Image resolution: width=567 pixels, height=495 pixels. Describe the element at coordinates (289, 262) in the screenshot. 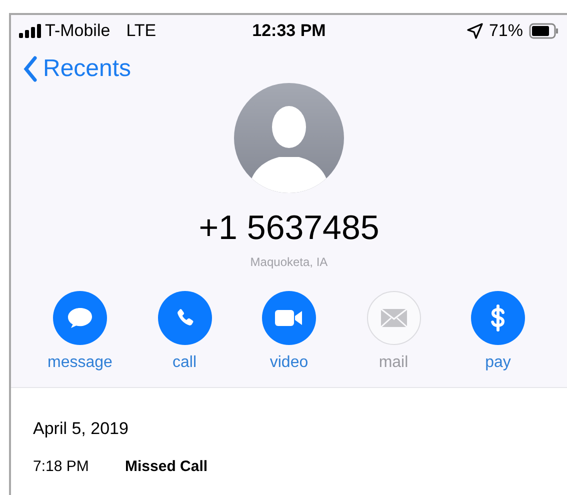

I see `location: Maquoketa, IA` at that location.